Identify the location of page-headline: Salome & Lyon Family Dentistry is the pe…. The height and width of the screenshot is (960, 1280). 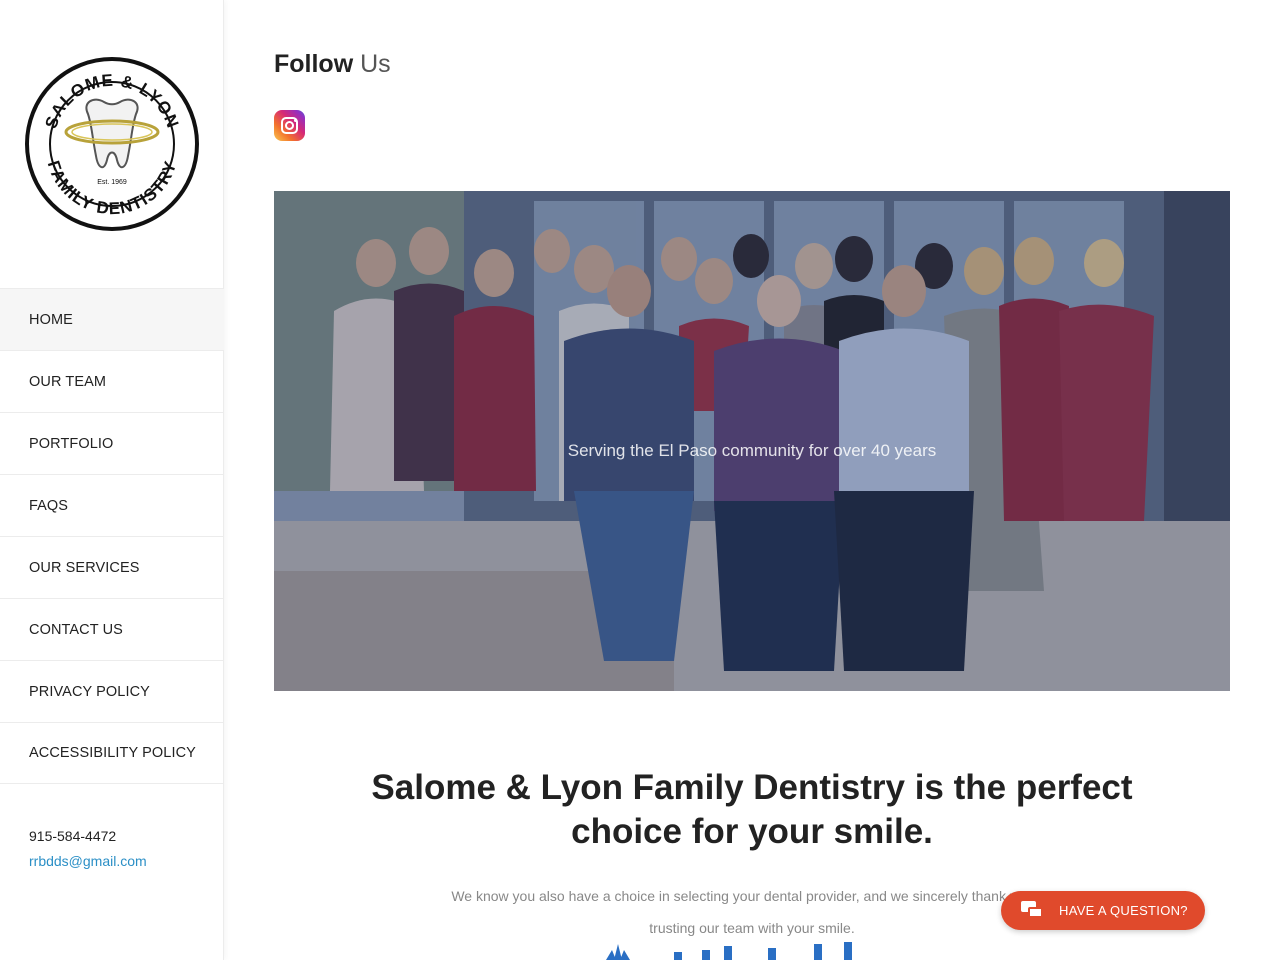
(752, 809).